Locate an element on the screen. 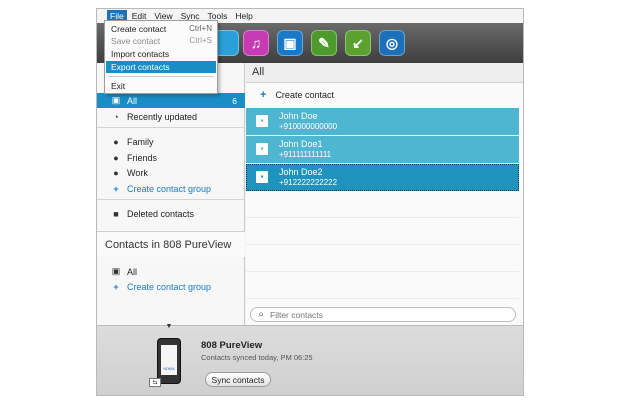 The height and width of the screenshot is (400, 620). device-create-contact-group-link: + Create contact group is located at coordinates (171, 286).